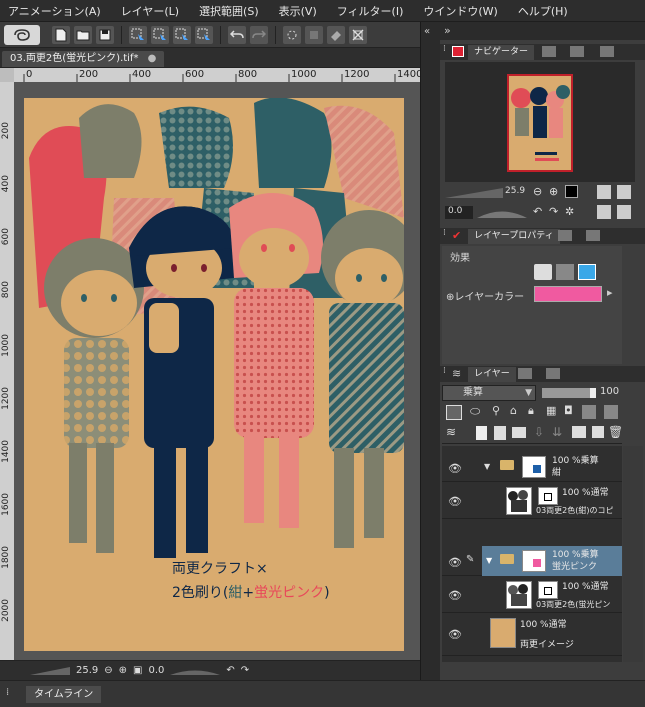  I want to click on layer-color-effect-icon, so click(587, 272).